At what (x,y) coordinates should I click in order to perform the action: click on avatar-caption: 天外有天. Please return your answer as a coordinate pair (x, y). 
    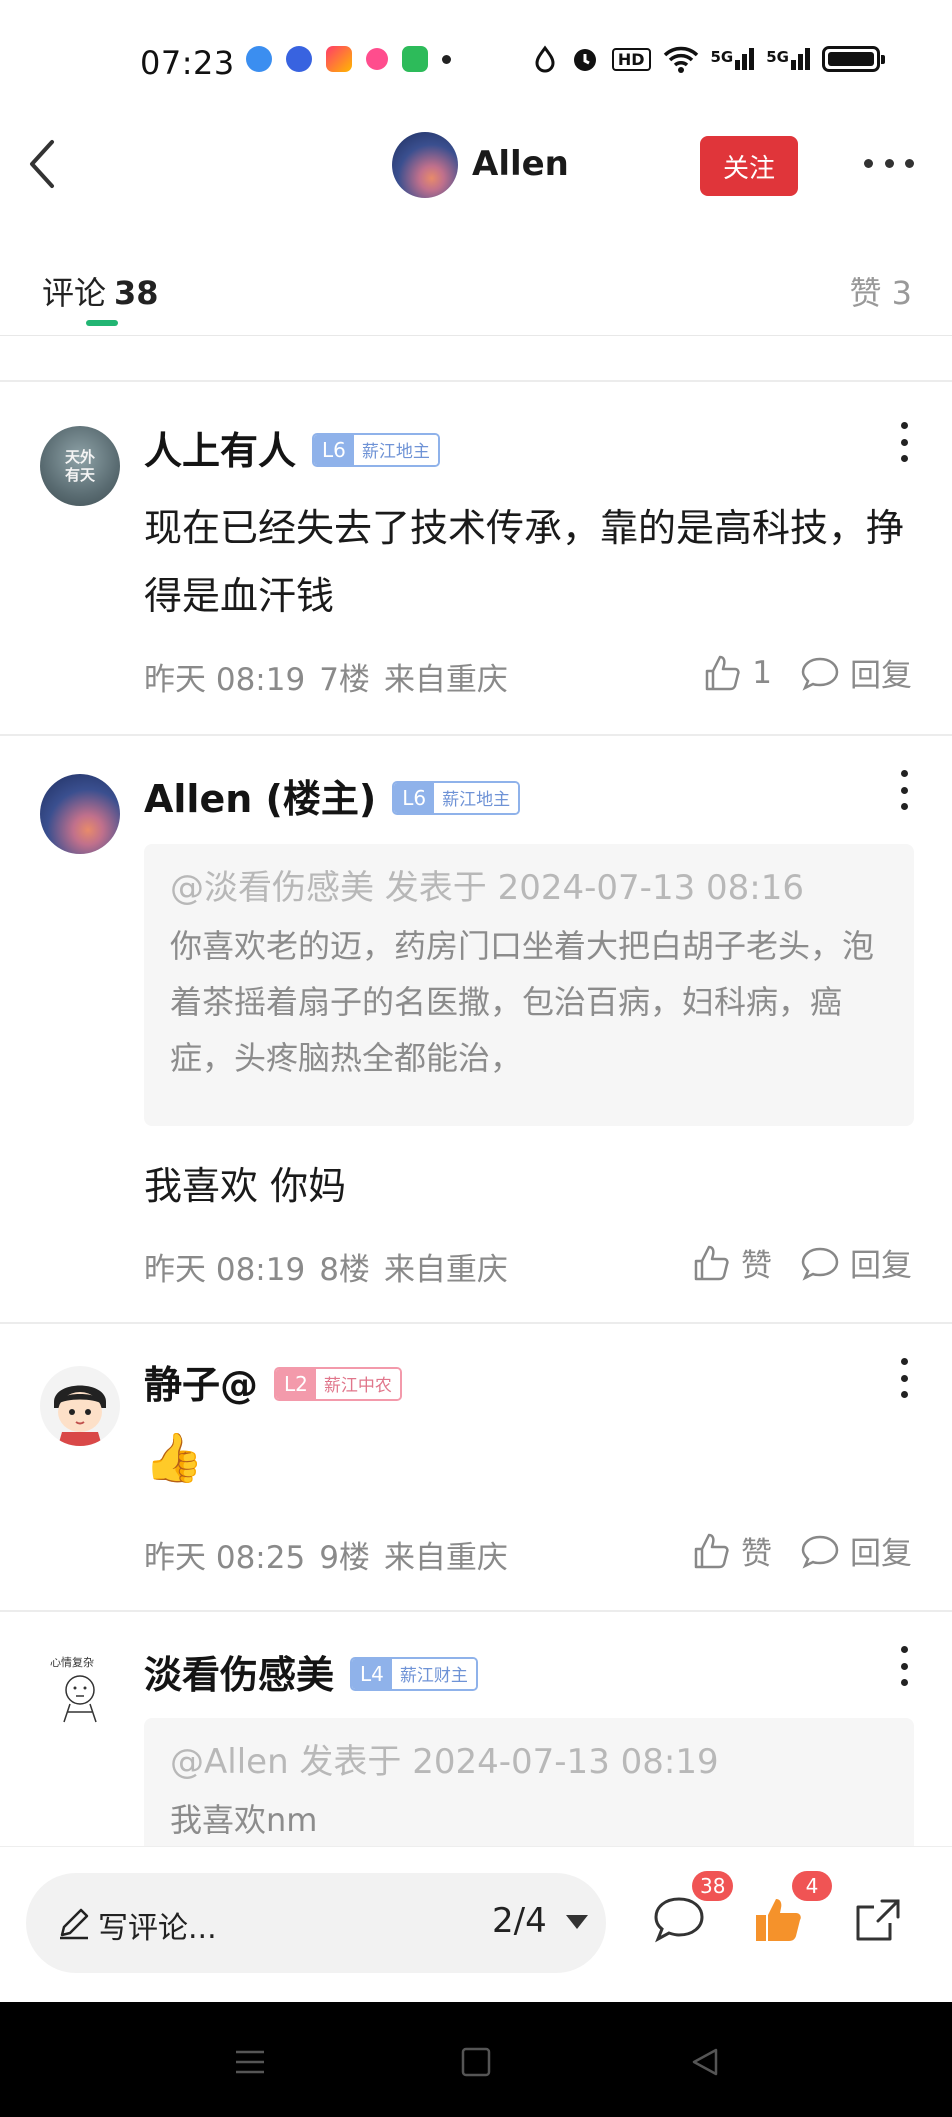
    Looking at the image, I should click on (79, 466).